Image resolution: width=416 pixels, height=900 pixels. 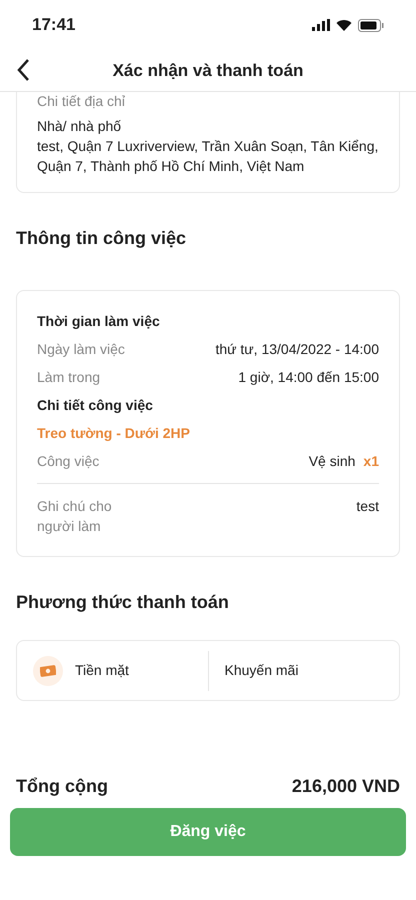 I want to click on battery-icon, so click(x=371, y=25).